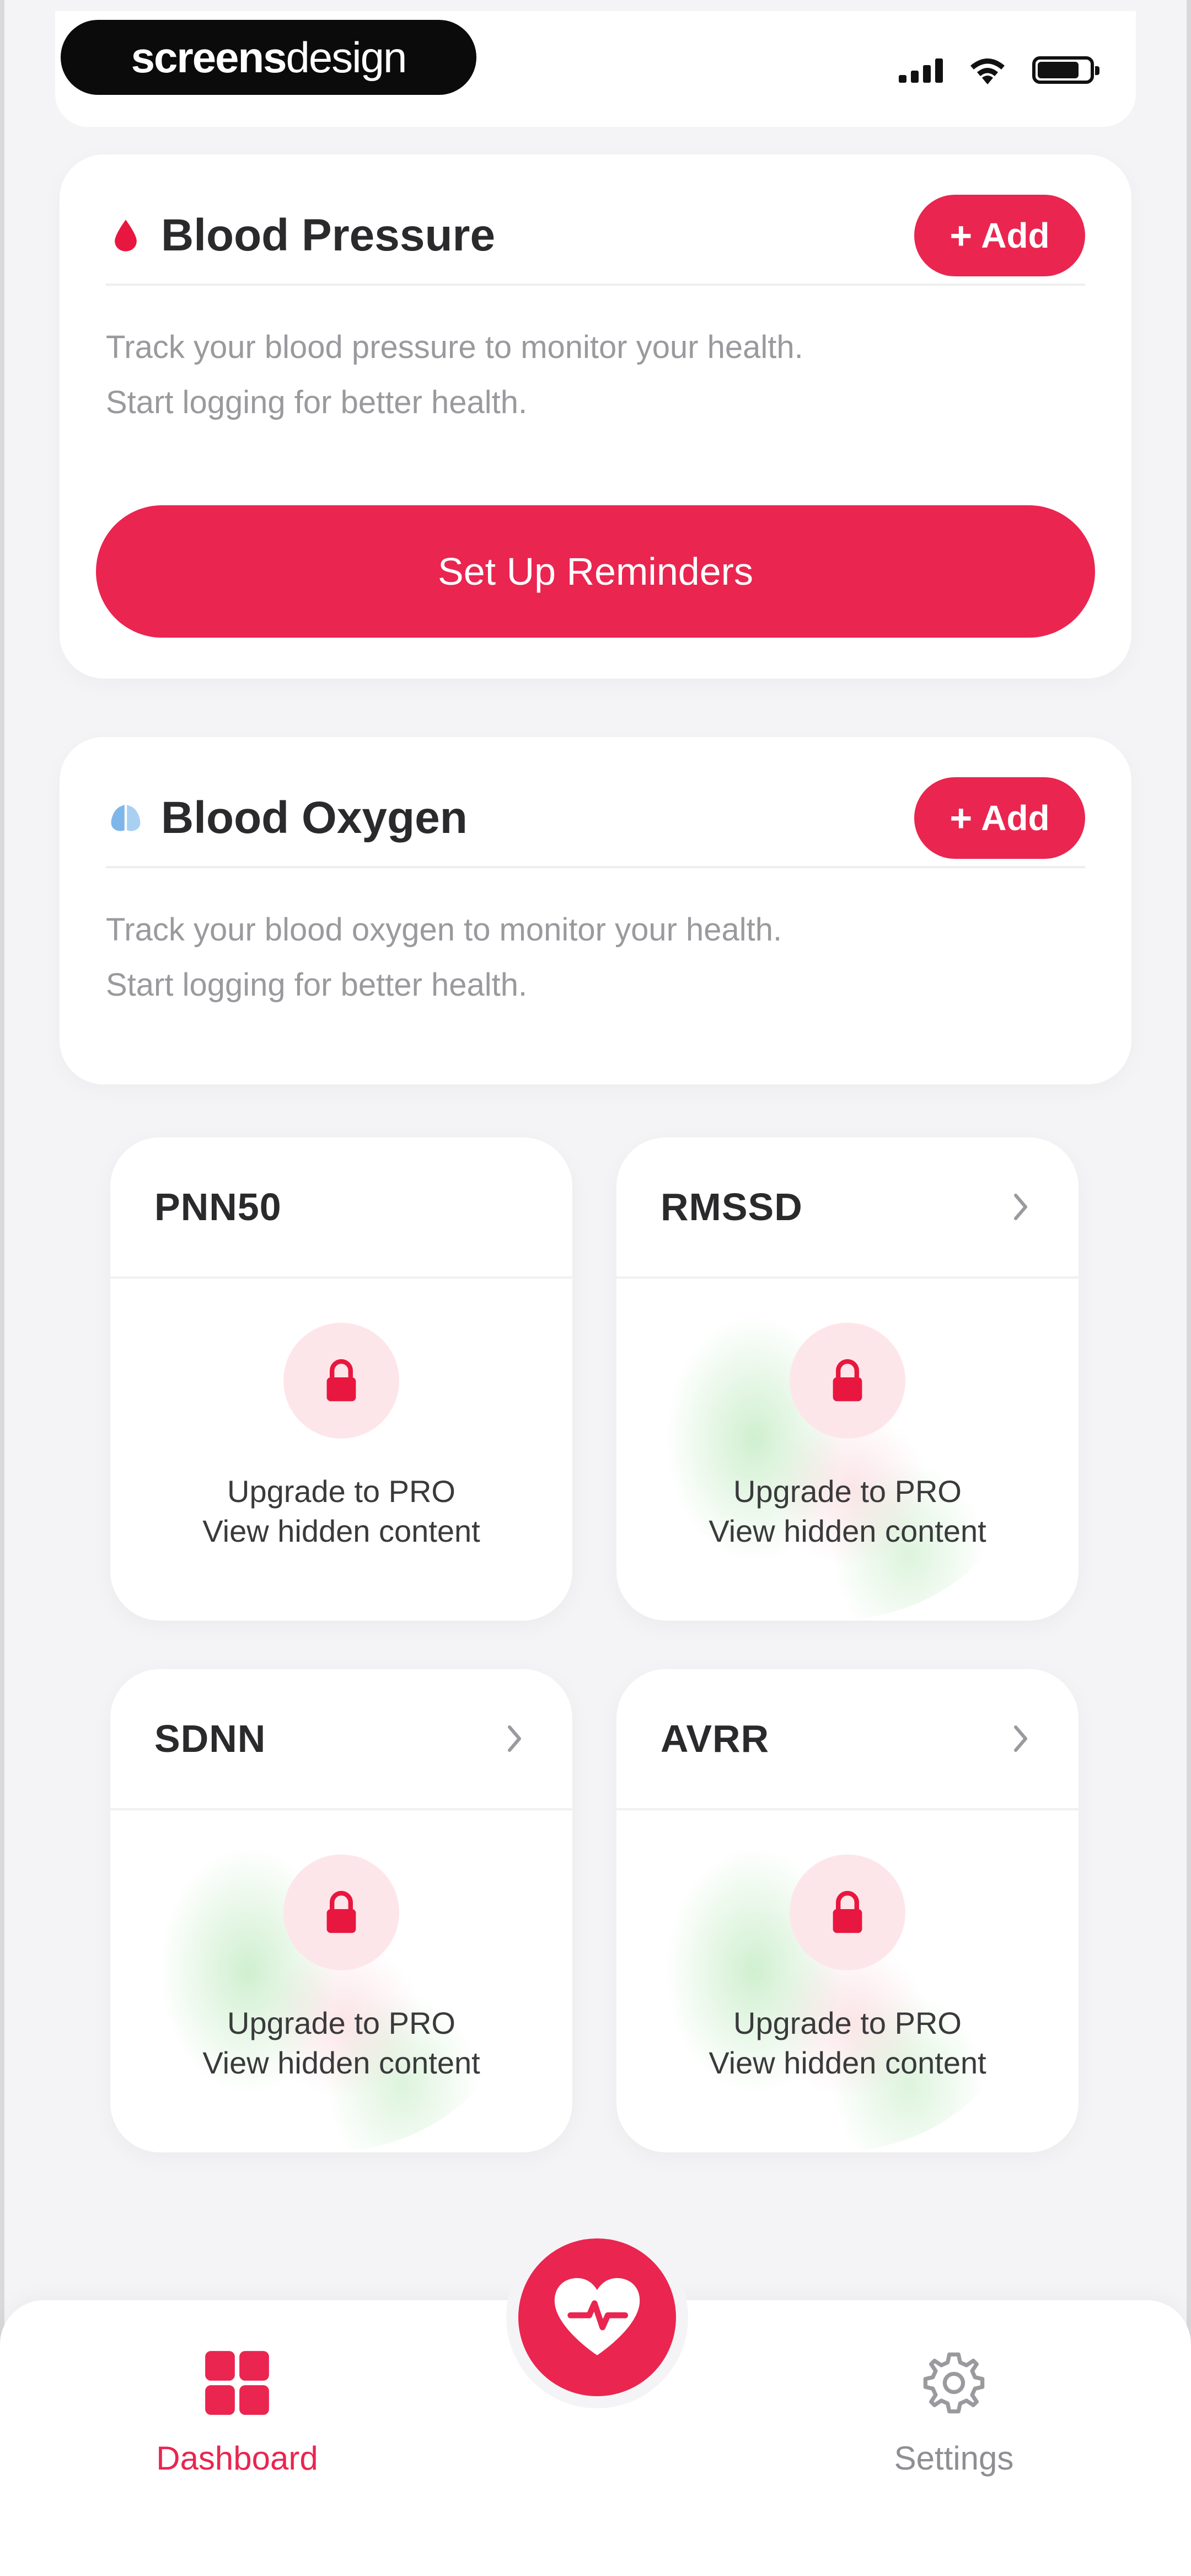 The width and height of the screenshot is (1191, 2576). I want to click on blood-drop-icon, so click(126, 235).